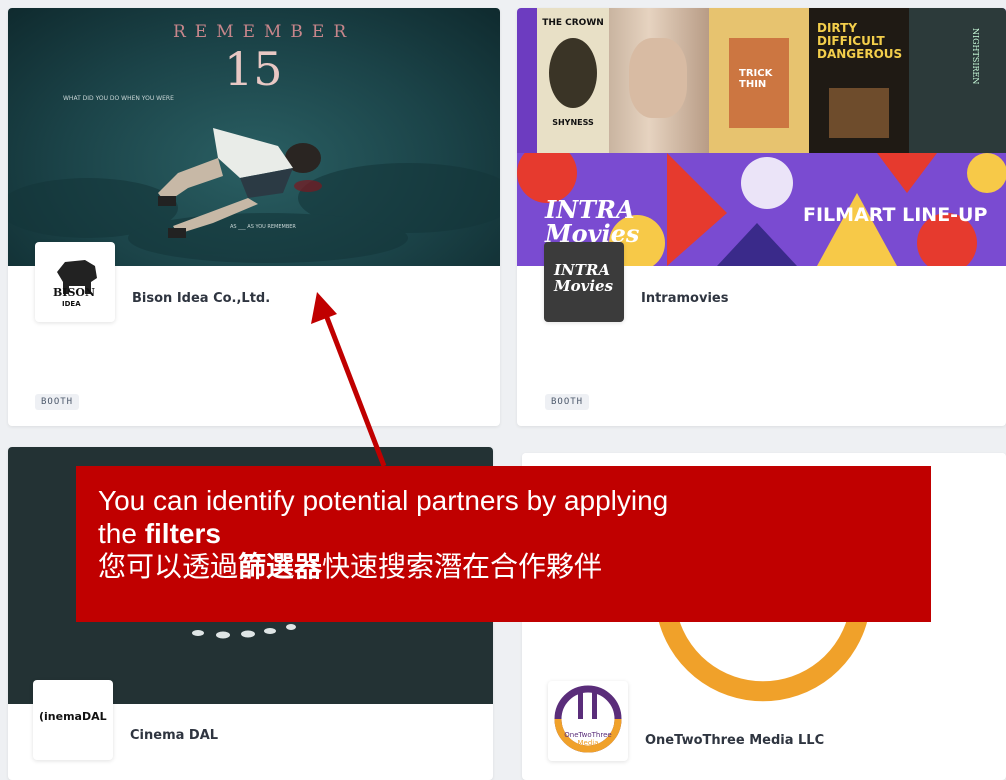 Image resolution: width=1006 pixels, height=780 pixels. Describe the element at coordinates (263, 227) in the screenshot. I see `poster-bottom-line: AS ___ AS YOU REMEMBER` at that location.